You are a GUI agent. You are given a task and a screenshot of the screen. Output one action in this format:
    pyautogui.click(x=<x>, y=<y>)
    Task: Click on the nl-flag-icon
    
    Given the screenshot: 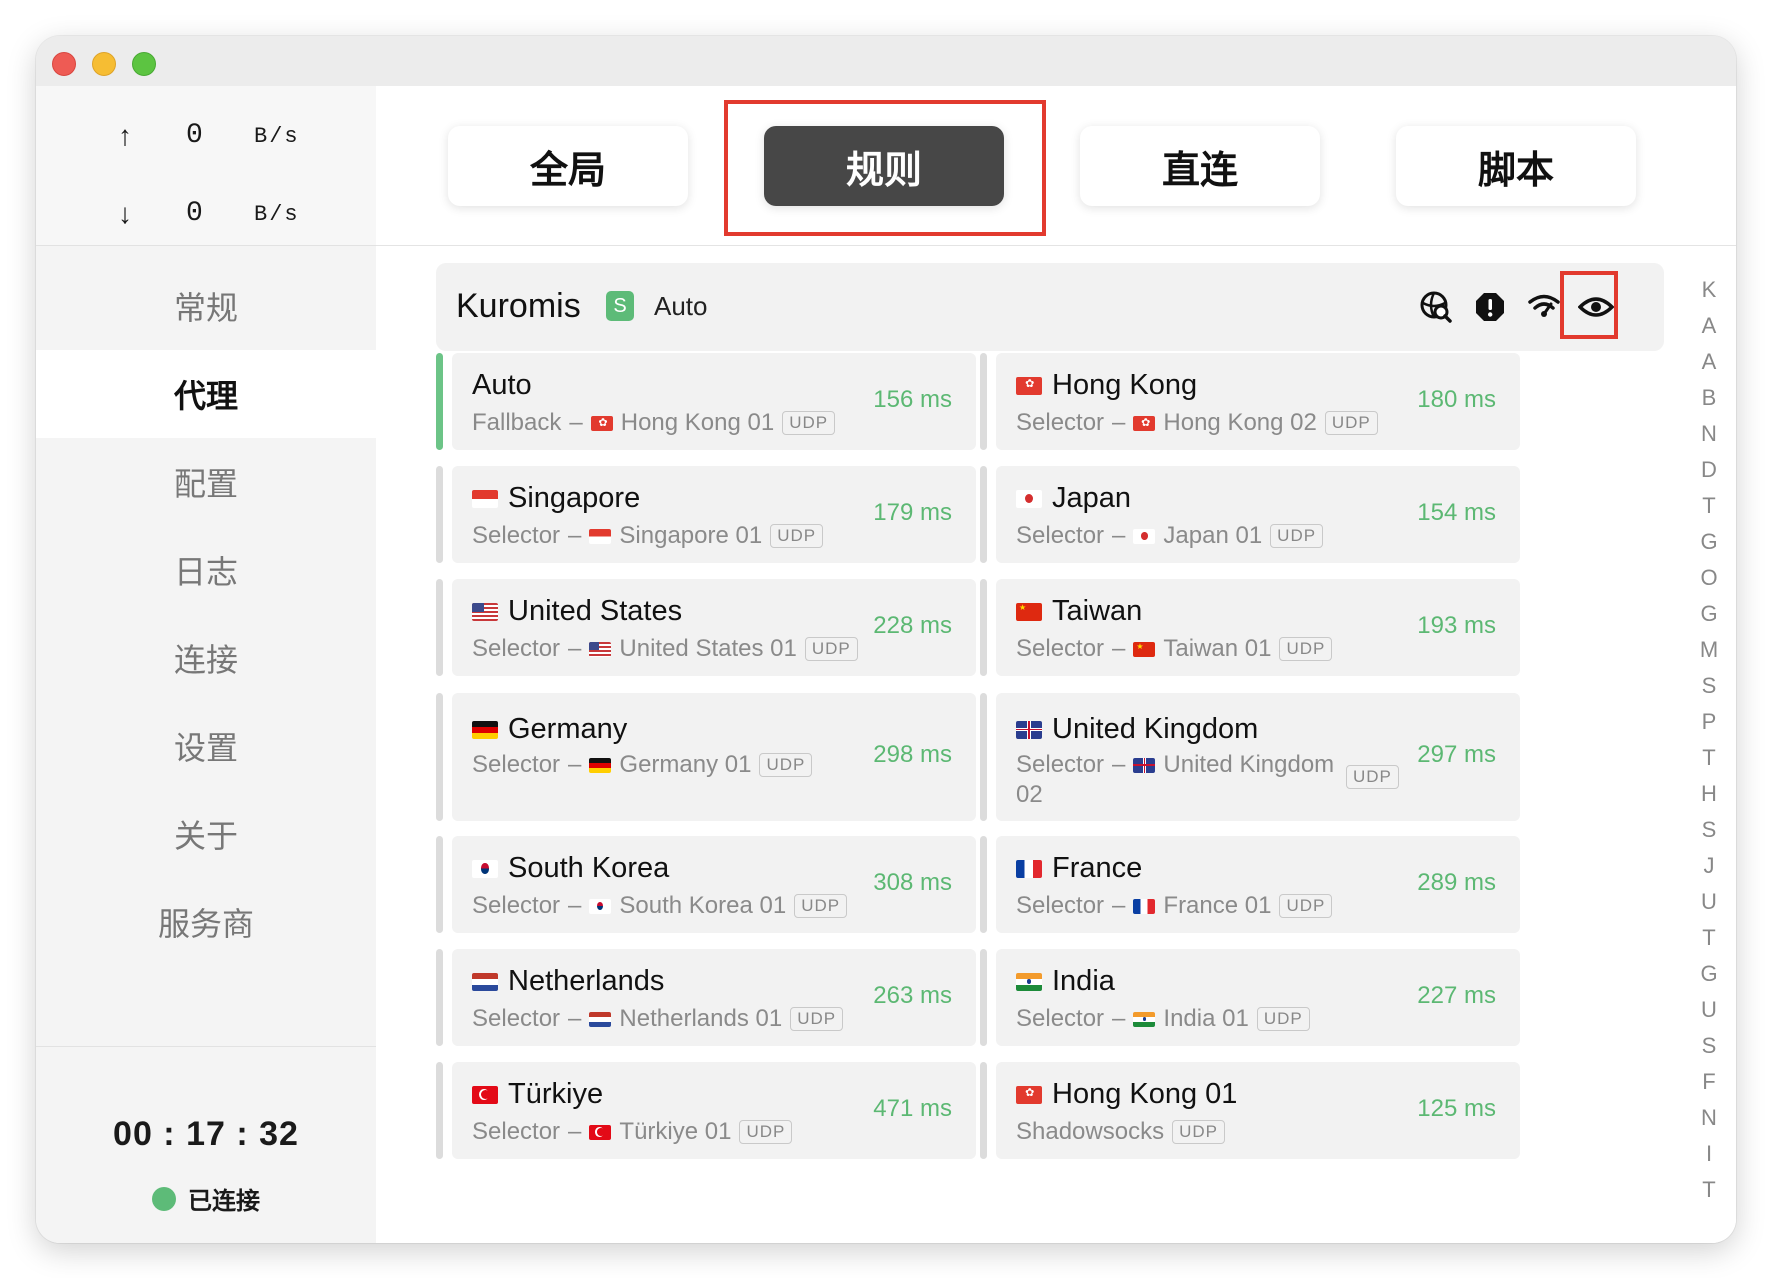 What is the action you would take?
    pyautogui.click(x=485, y=981)
    